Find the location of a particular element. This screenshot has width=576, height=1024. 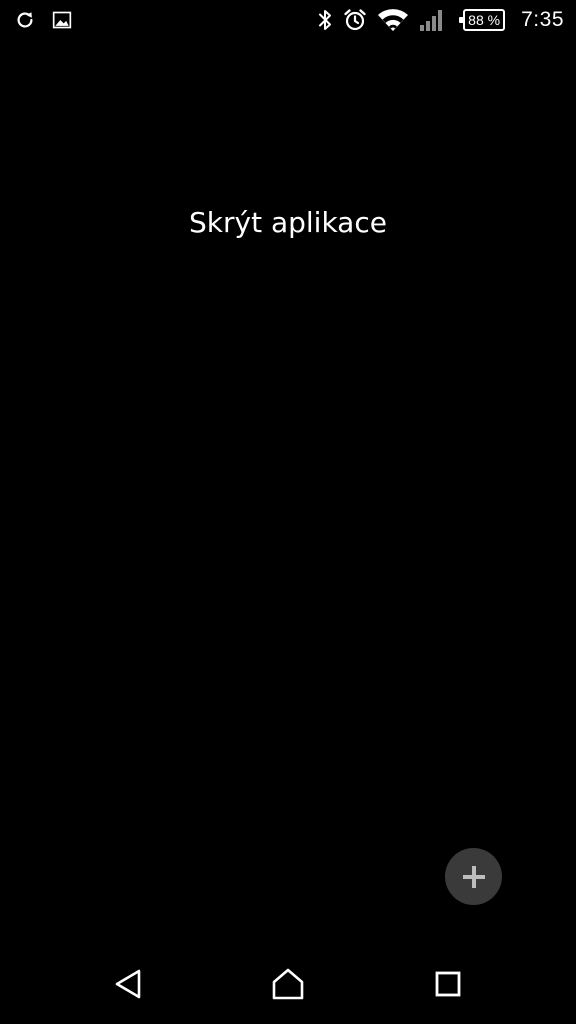

plus-icon is located at coordinates (474, 877).